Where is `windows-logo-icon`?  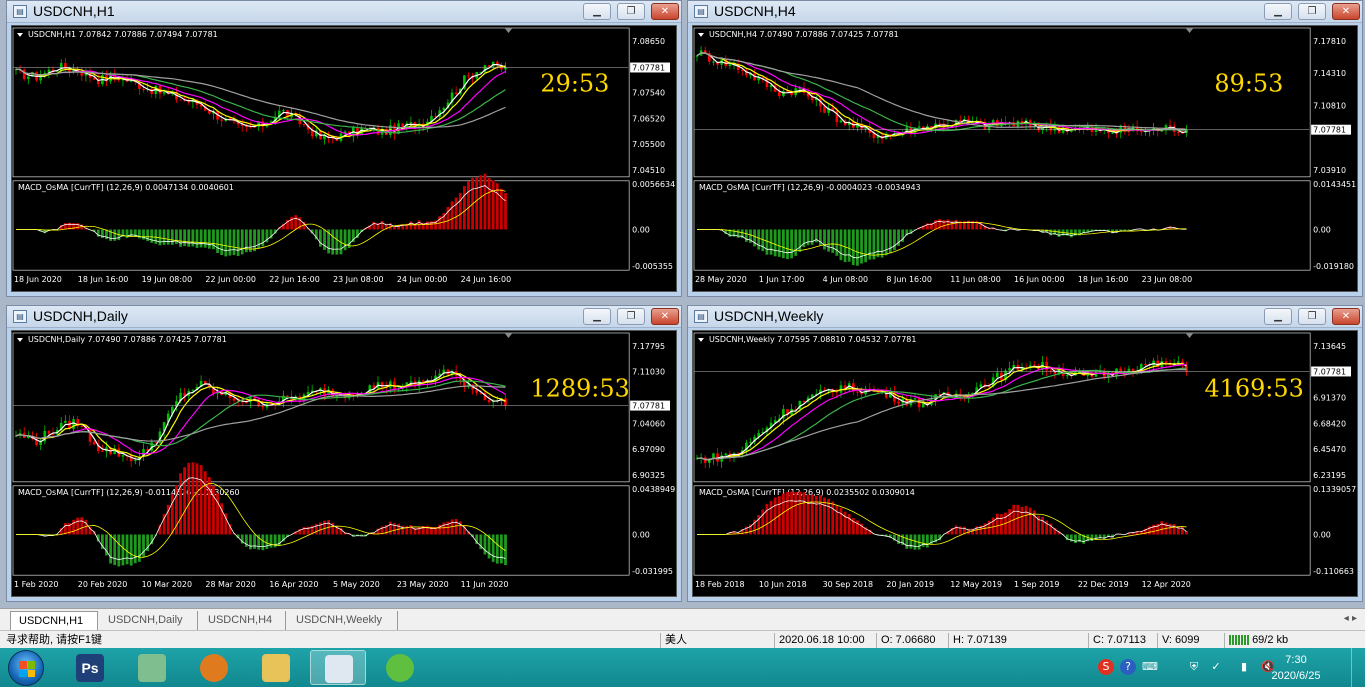
windows-logo-icon is located at coordinates (27, 669).